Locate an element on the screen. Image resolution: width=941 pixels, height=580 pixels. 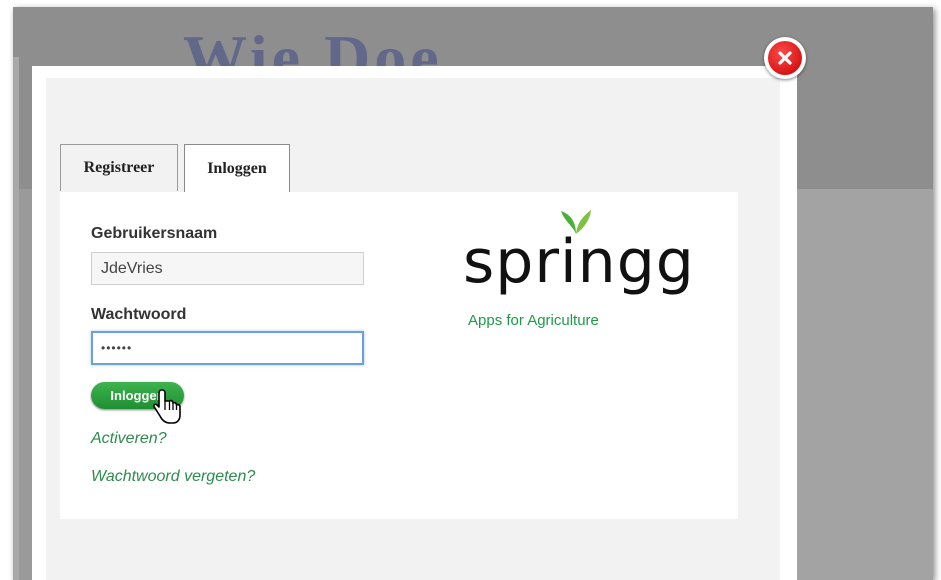
background-left-edge is located at coordinates (16, 318).